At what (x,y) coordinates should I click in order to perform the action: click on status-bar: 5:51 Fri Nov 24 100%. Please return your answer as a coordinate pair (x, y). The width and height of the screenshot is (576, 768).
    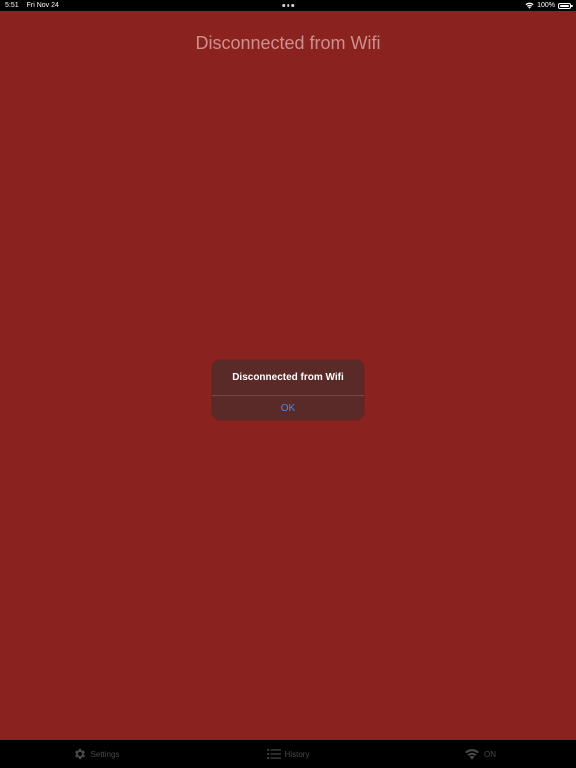
    Looking at the image, I should click on (288, 5).